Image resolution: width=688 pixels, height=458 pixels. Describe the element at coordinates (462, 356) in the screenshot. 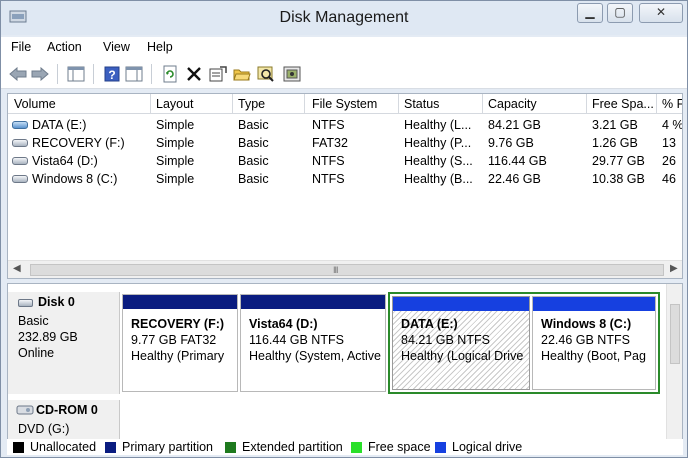

I see `partition-status: Healthy (Logical Drive` at that location.